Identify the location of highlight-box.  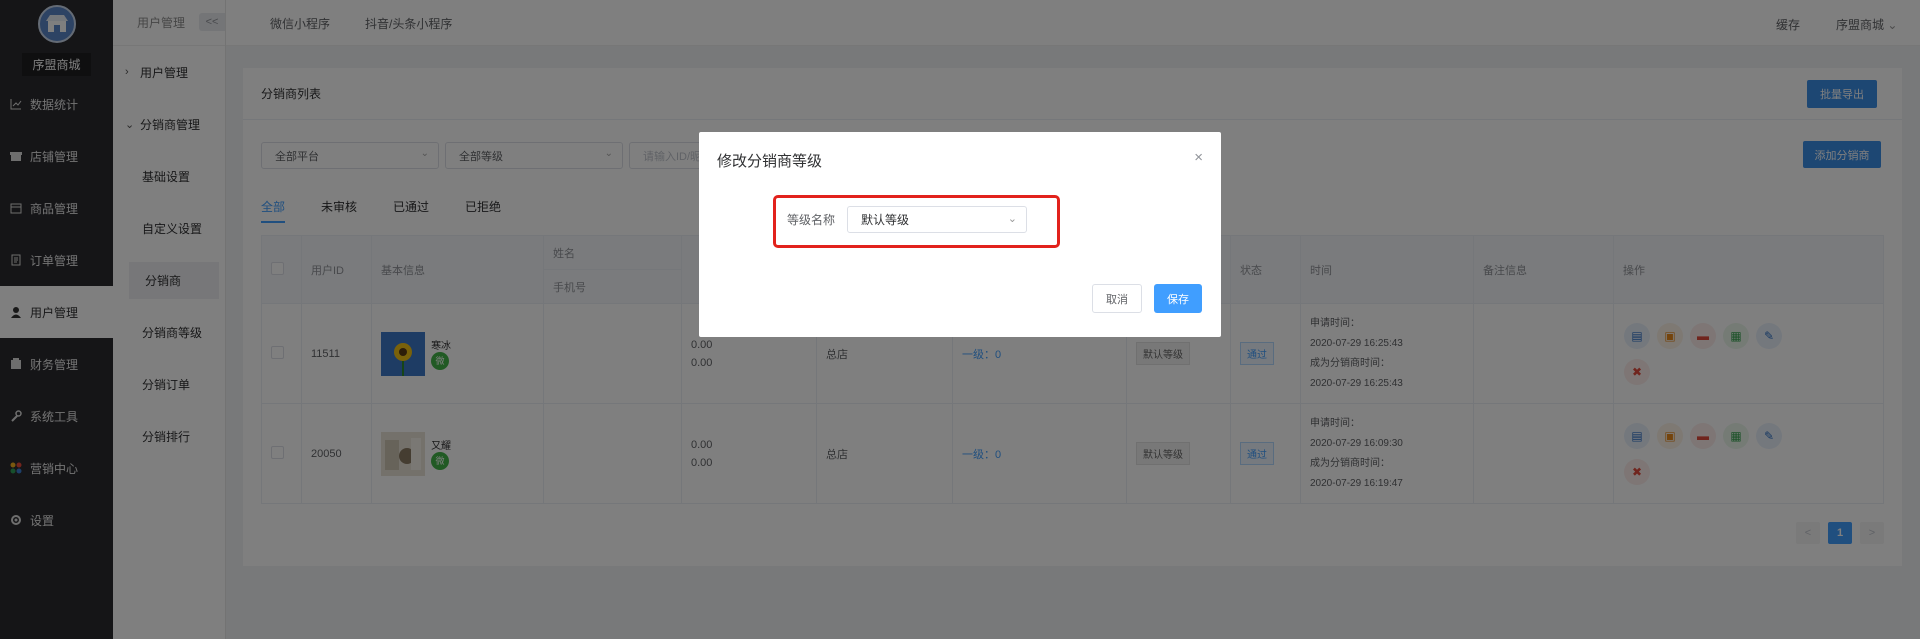
(916, 221).